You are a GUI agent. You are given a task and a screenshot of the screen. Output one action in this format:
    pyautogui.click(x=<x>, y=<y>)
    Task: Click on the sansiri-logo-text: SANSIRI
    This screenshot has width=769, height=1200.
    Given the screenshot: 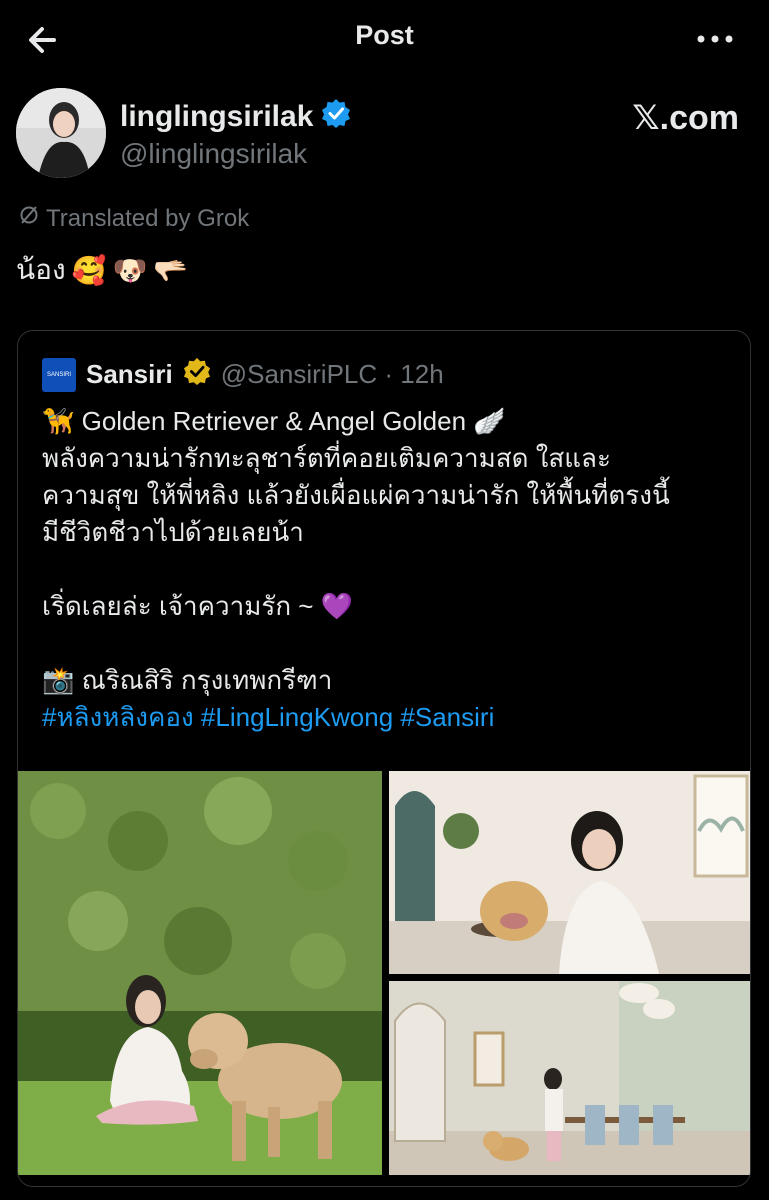 What is the action you would take?
    pyautogui.click(x=58, y=374)
    